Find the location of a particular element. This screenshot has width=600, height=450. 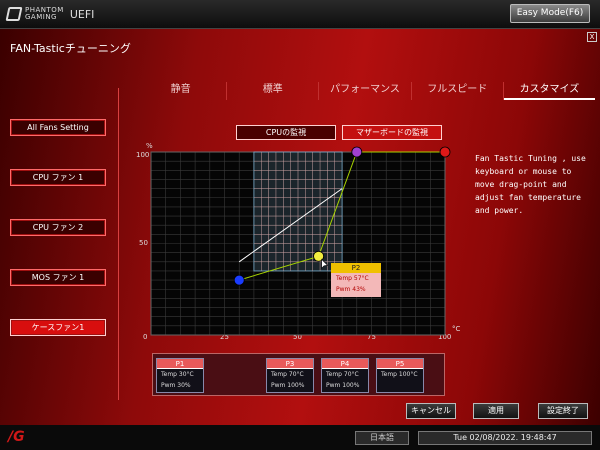

point-title: P3 is located at coordinates (290, 364).